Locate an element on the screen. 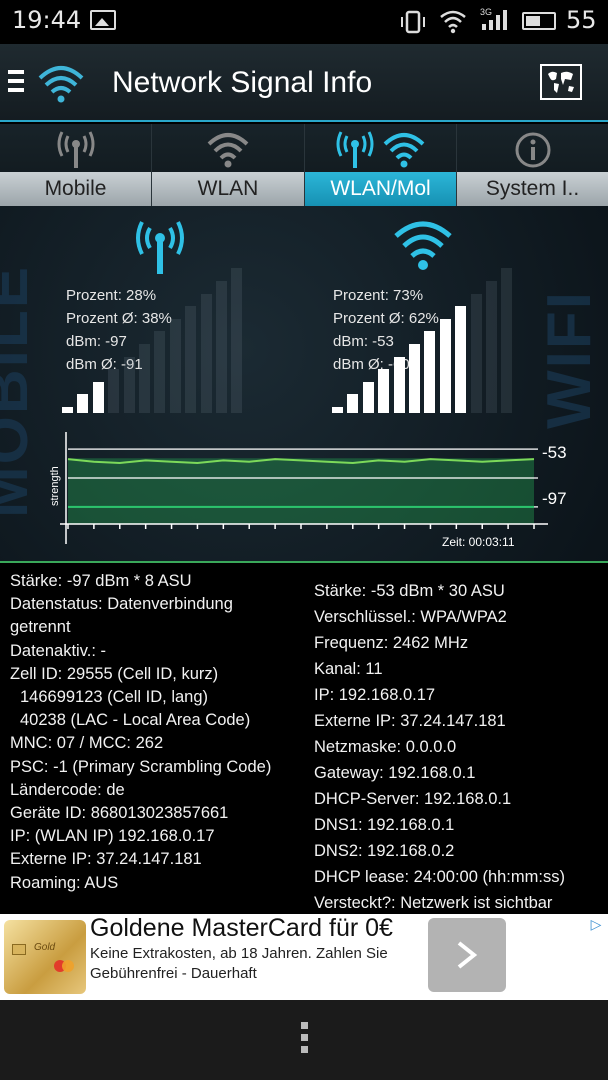  ad-choices-icon: ▷ is located at coordinates (596, 926).